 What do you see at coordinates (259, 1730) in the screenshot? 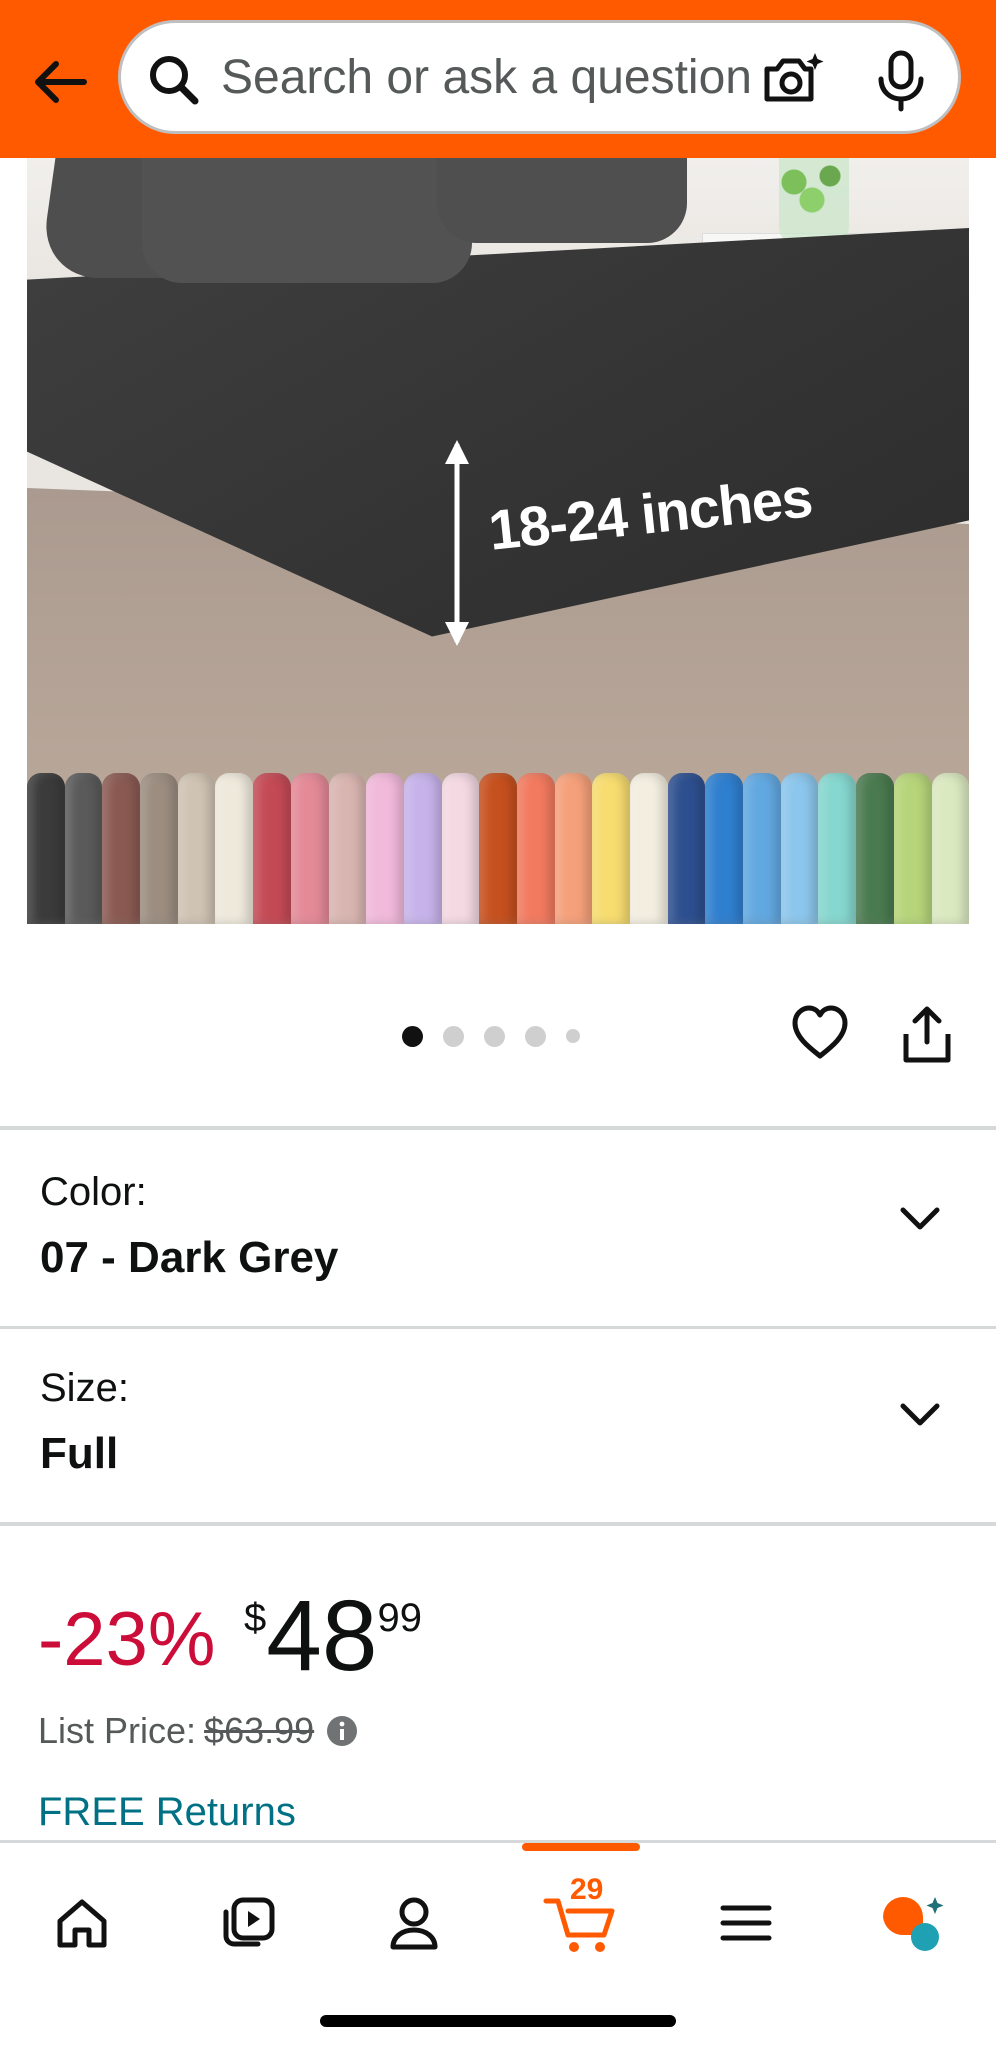
I see `list-price-value: $63.99` at bounding box center [259, 1730].